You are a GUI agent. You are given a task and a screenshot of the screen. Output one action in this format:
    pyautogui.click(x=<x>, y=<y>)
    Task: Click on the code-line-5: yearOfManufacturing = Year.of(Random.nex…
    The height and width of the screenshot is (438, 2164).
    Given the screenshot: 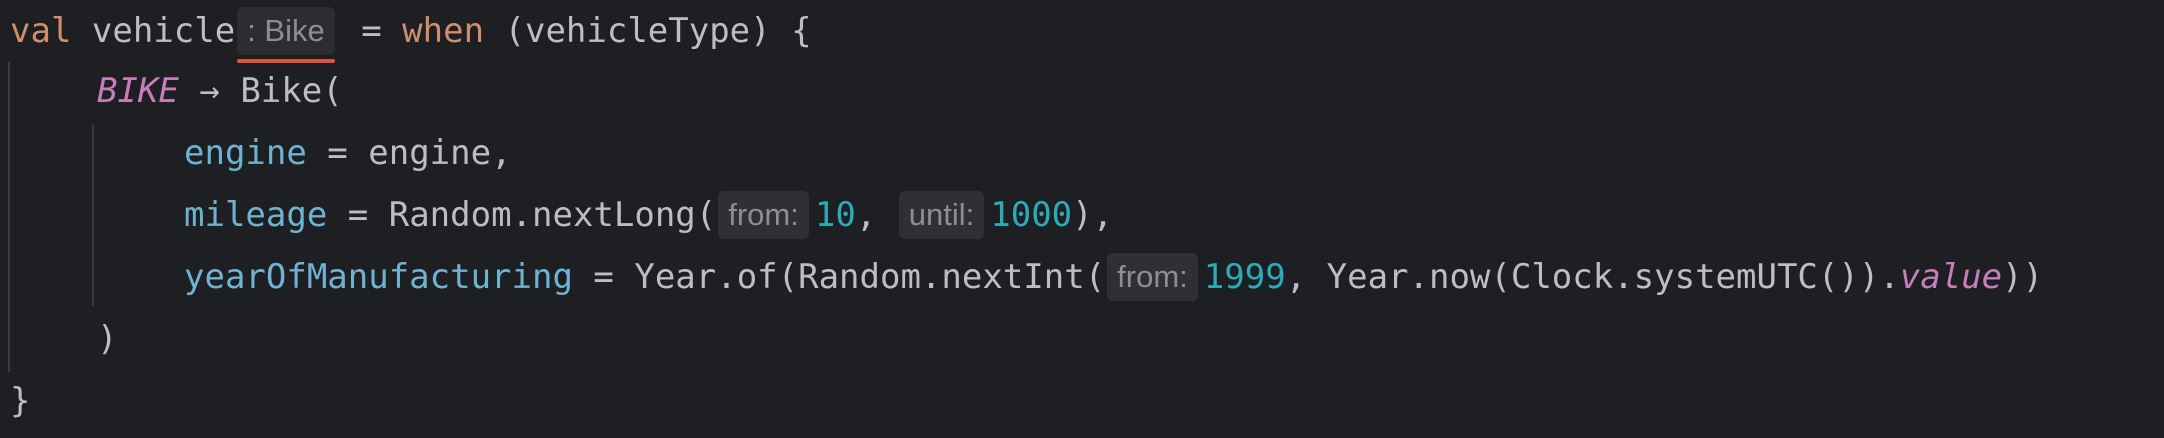 What is the action you would take?
    pyautogui.click(x=1113, y=277)
    